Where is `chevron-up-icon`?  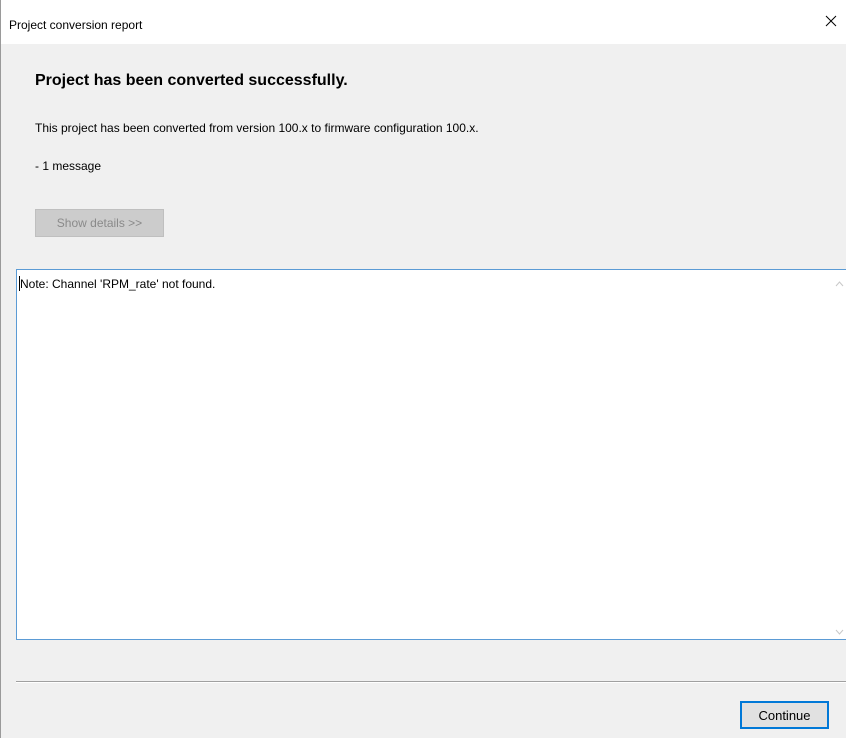 chevron-up-icon is located at coordinates (839, 283).